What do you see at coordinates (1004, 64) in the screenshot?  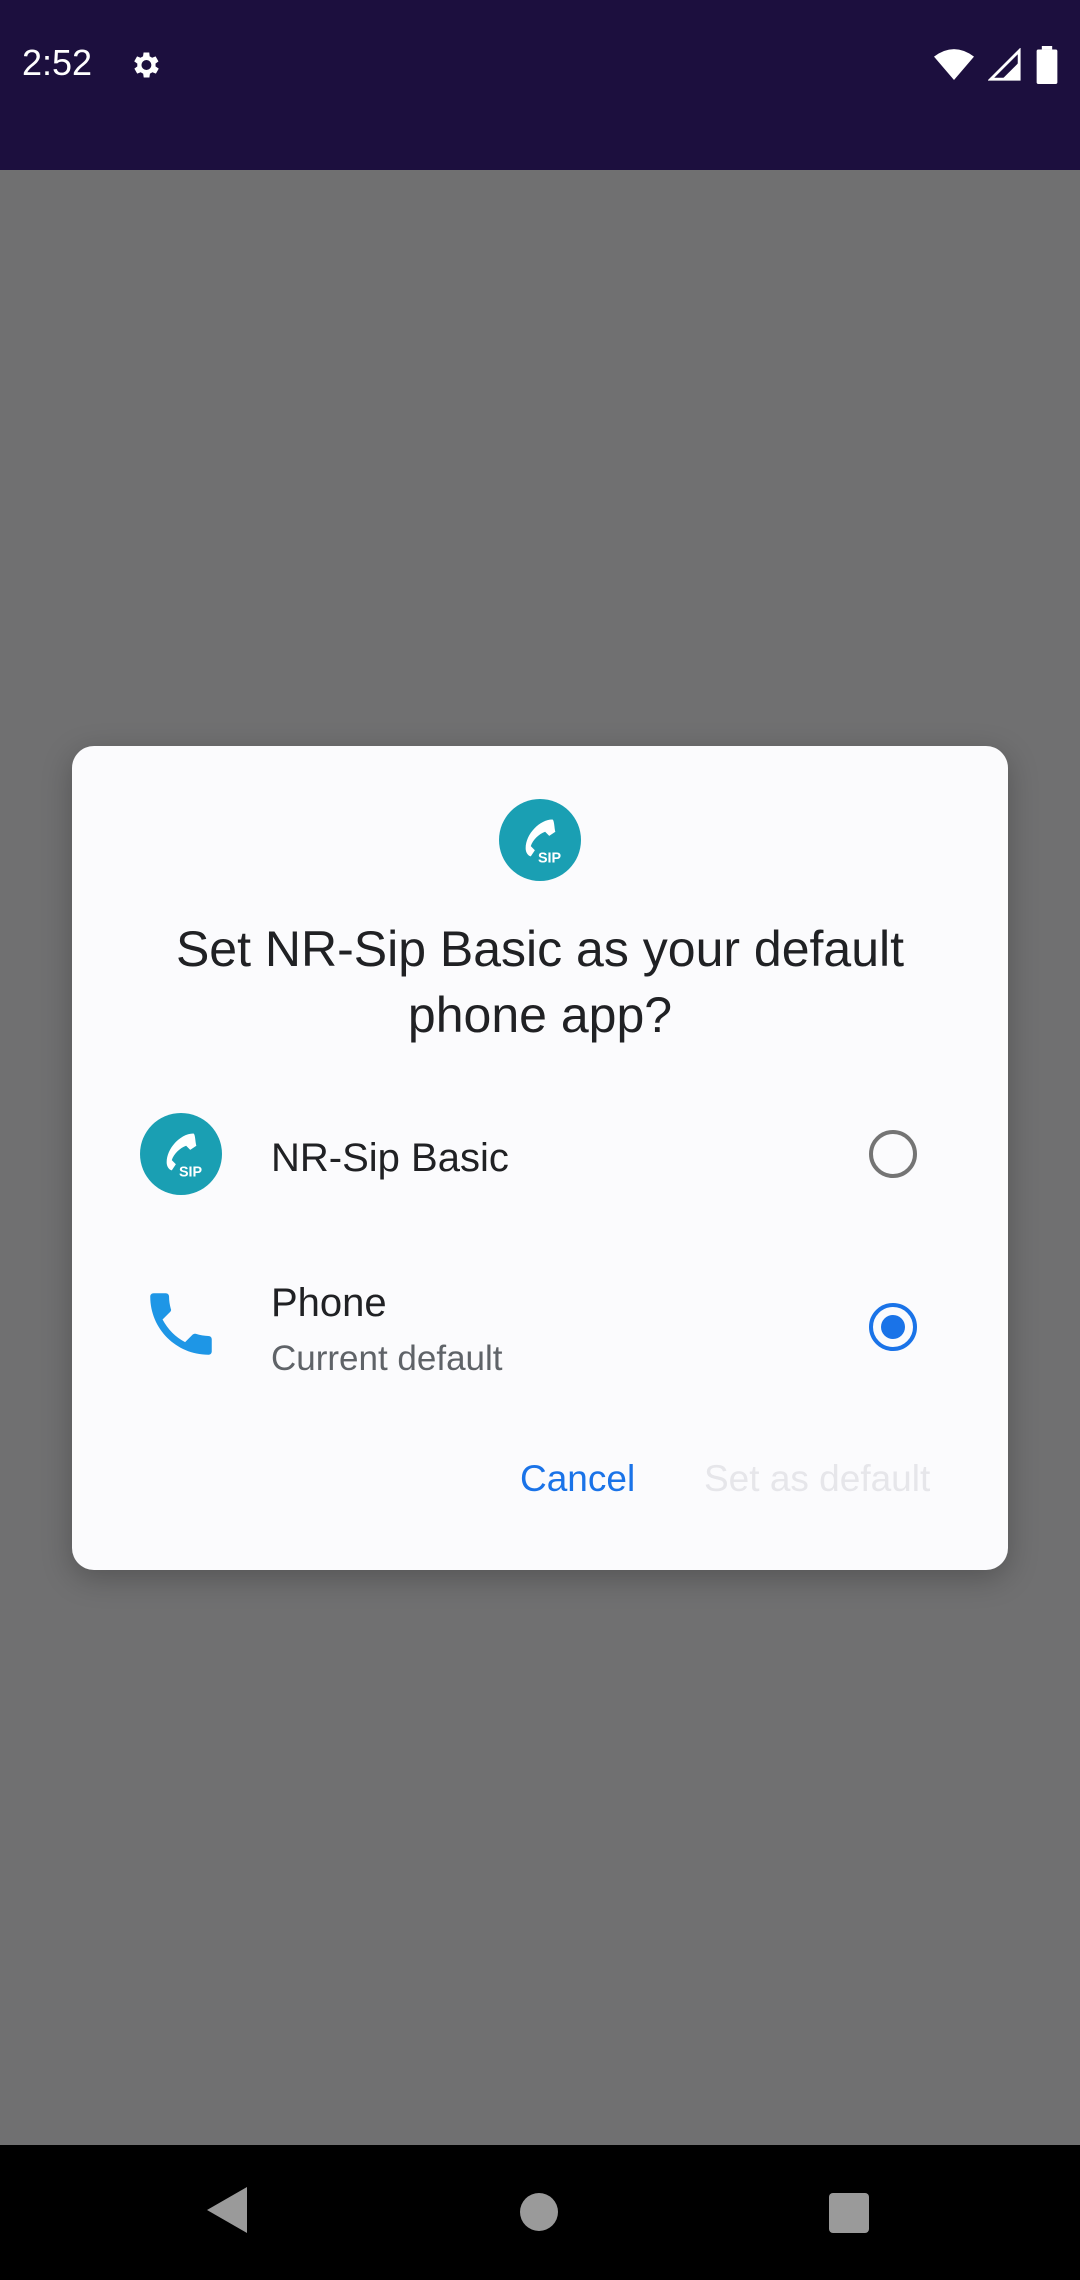 I see `signal-icon` at bounding box center [1004, 64].